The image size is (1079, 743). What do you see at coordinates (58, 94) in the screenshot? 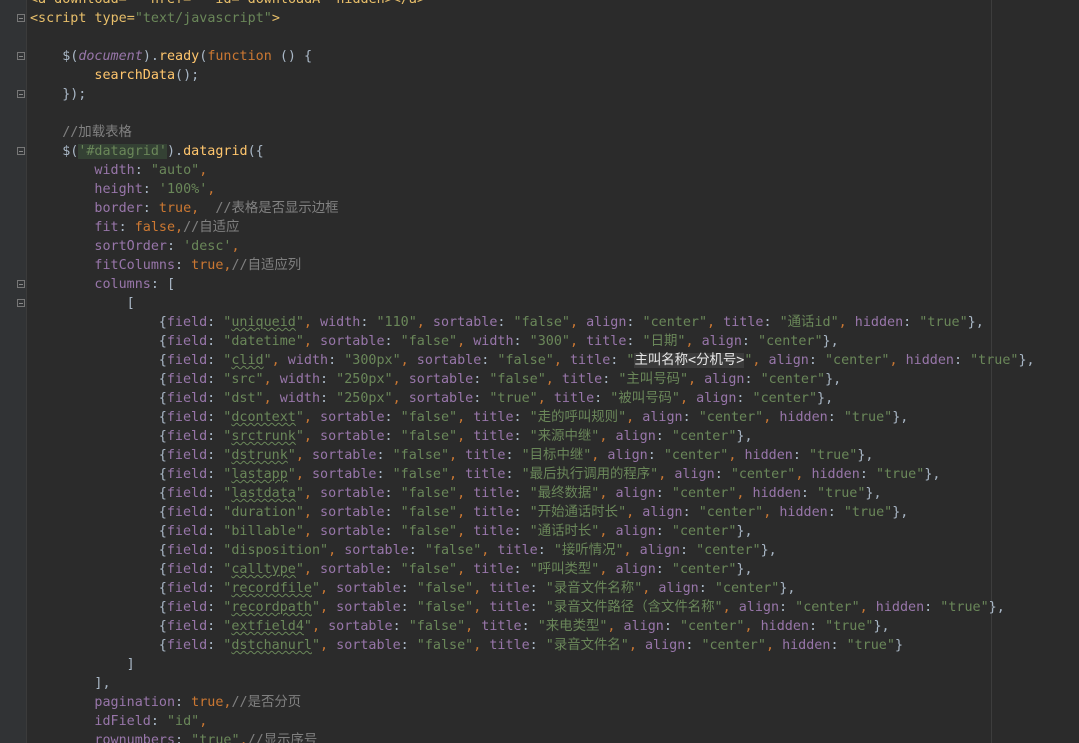
I see `code-text: });` at bounding box center [58, 94].